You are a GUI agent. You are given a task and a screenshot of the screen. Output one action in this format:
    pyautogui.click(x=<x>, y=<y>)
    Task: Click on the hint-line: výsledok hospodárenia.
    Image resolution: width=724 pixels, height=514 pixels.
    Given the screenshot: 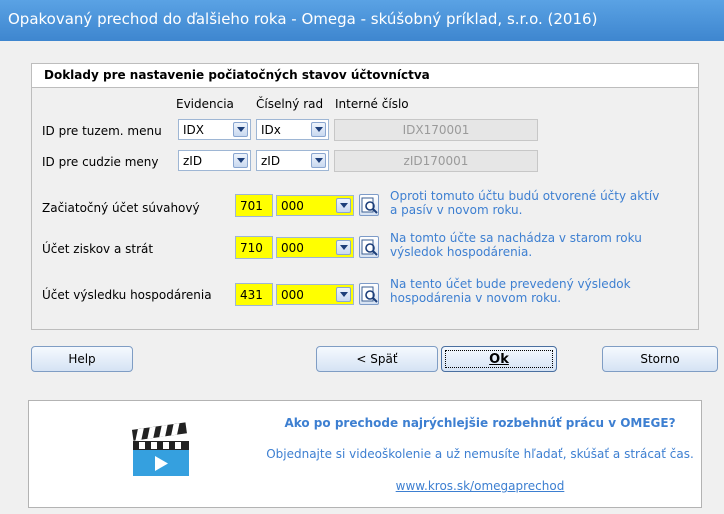 What is the action you would take?
    pyautogui.click(x=461, y=252)
    